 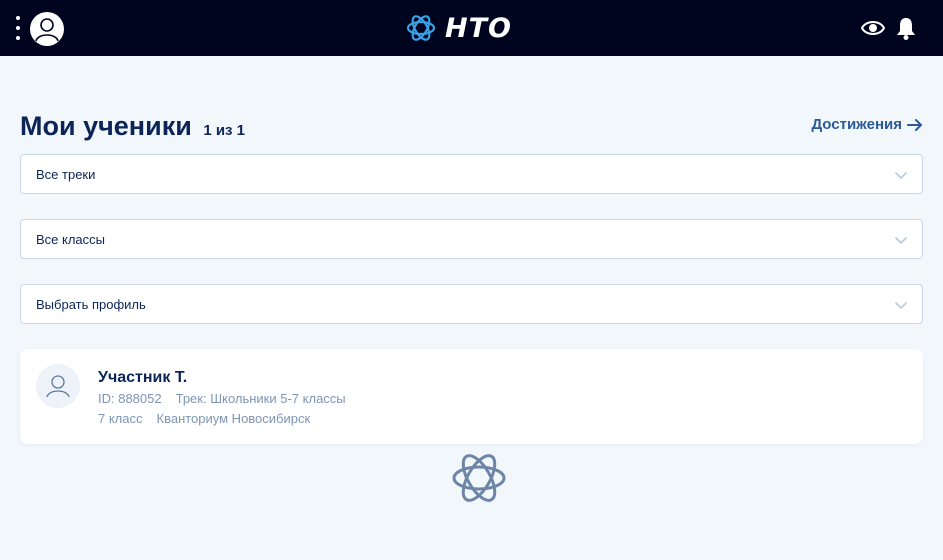 I want to click on profile-select-value: Выбрать профиль, so click(x=91, y=304).